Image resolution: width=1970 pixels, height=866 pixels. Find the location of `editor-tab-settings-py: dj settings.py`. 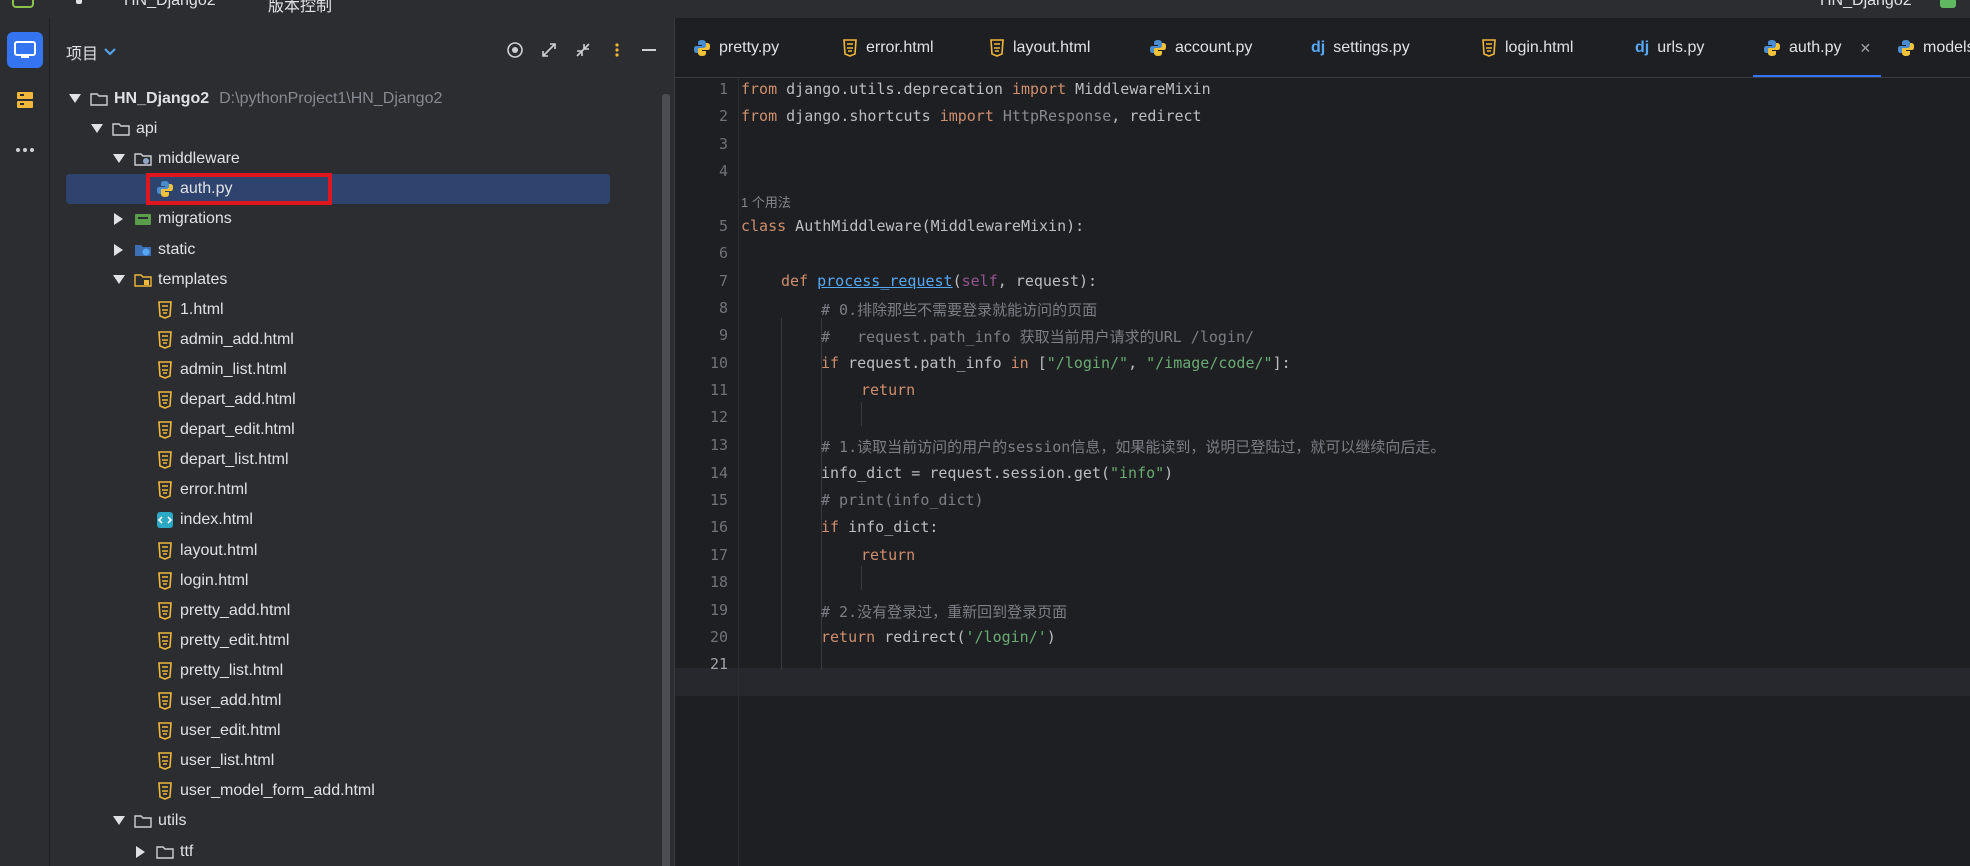

editor-tab-settings-py: dj settings.py is located at coordinates (1360, 47).